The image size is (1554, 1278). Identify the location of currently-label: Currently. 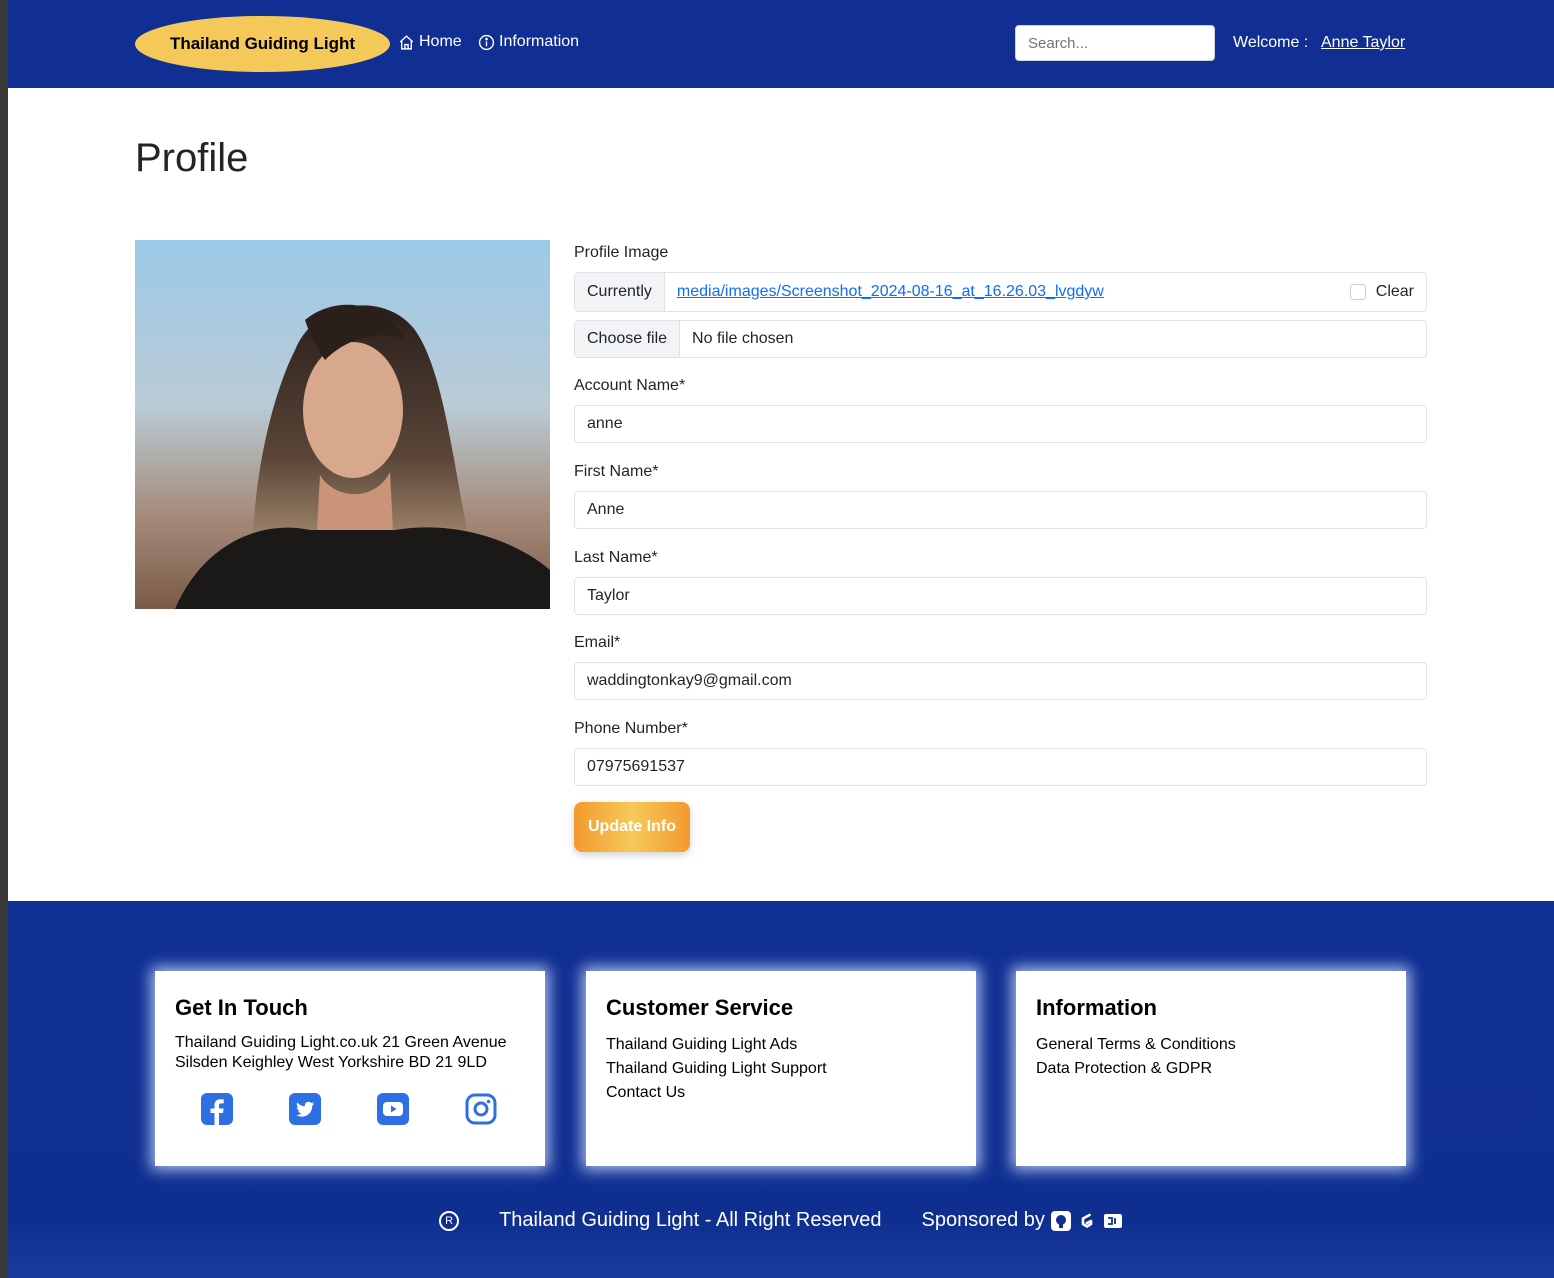
(620, 292).